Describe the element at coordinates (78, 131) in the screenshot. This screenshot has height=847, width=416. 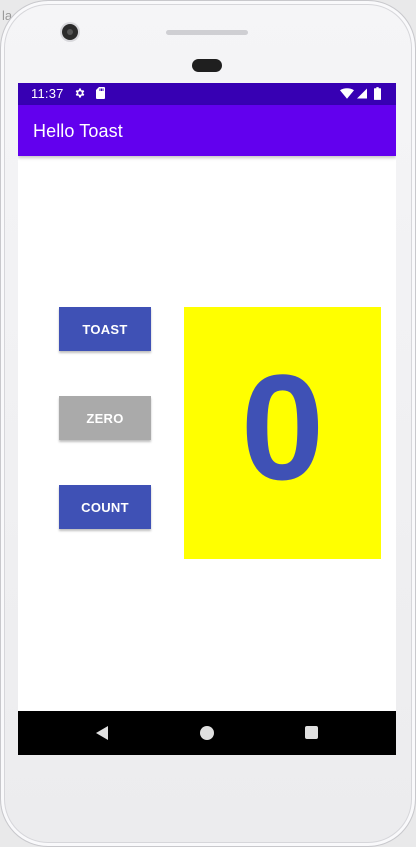
I see `app-title: Hello Toast` at that location.